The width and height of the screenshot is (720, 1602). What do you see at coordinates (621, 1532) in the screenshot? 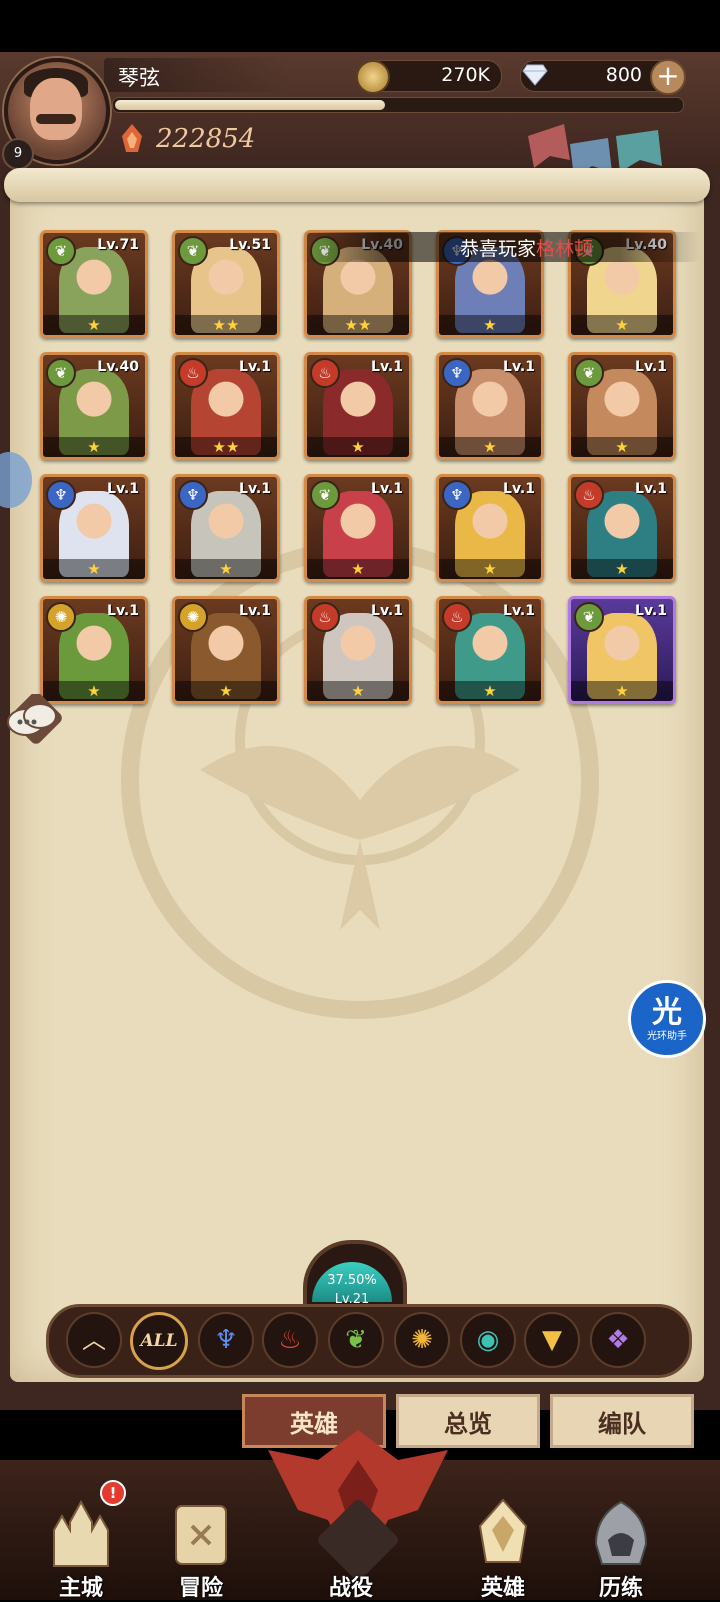
I see `trials-hood-icon` at bounding box center [621, 1532].